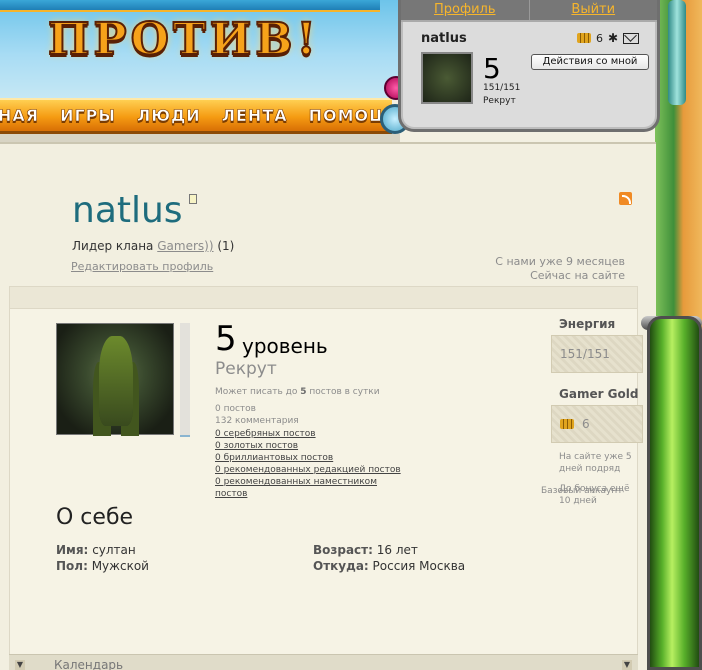 The width and height of the screenshot is (702, 670). Describe the element at coordinates (677, 52) in the screenshot. I see `pipe-decoration` at that location.